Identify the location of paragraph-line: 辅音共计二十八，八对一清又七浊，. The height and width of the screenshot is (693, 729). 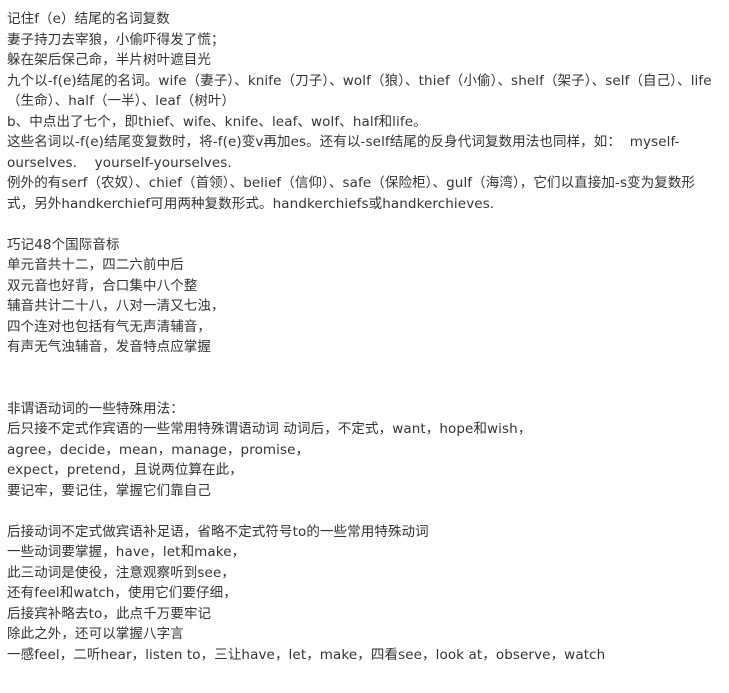
(116, 306).